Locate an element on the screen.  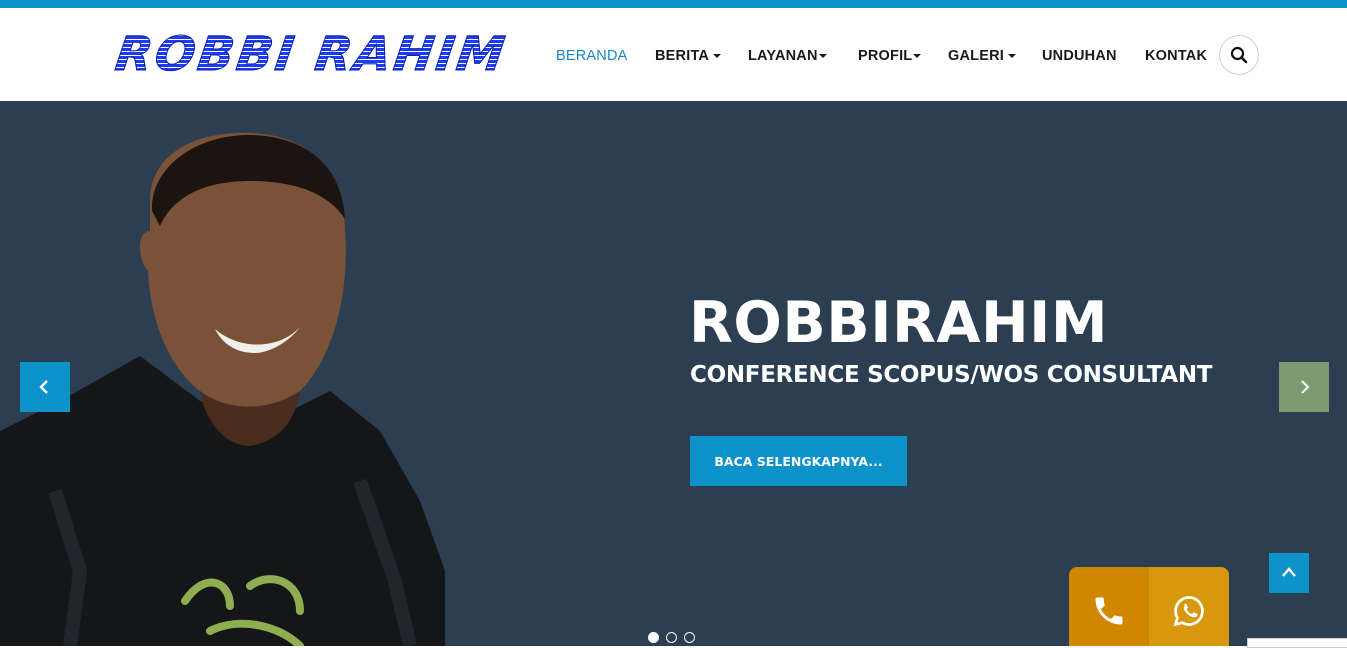
certification-badge is located at coordinates (1297, 643).